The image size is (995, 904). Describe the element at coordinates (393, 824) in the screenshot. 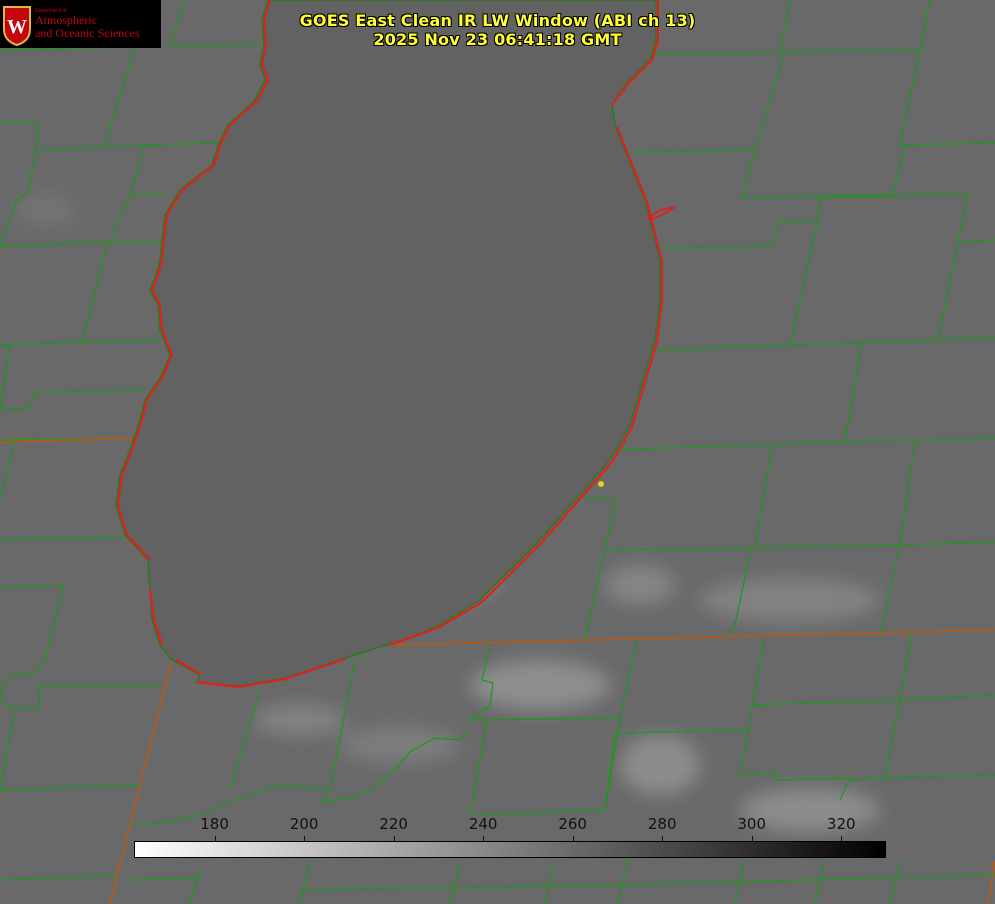

I see `colorbar-tick-label: 220` at that location.